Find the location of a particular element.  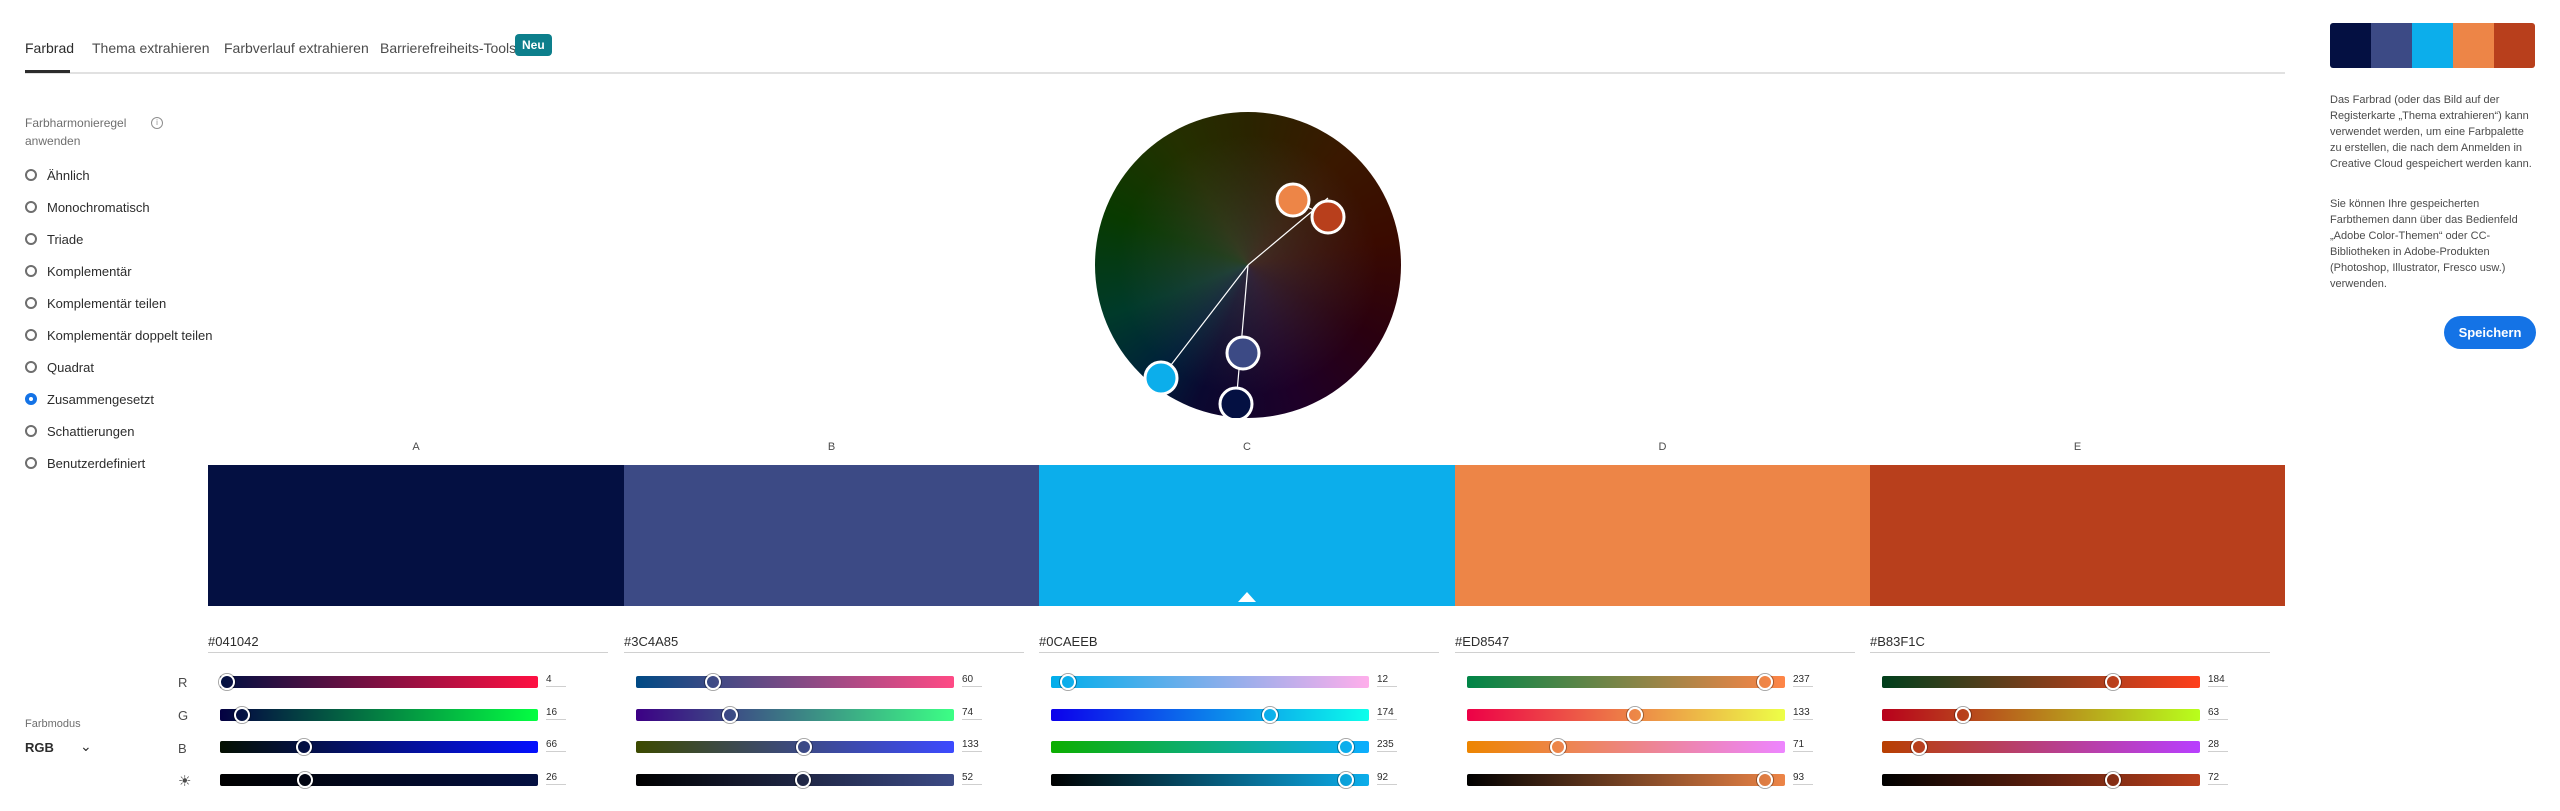

value-field: 93 is located at coordinates (1803, 778).